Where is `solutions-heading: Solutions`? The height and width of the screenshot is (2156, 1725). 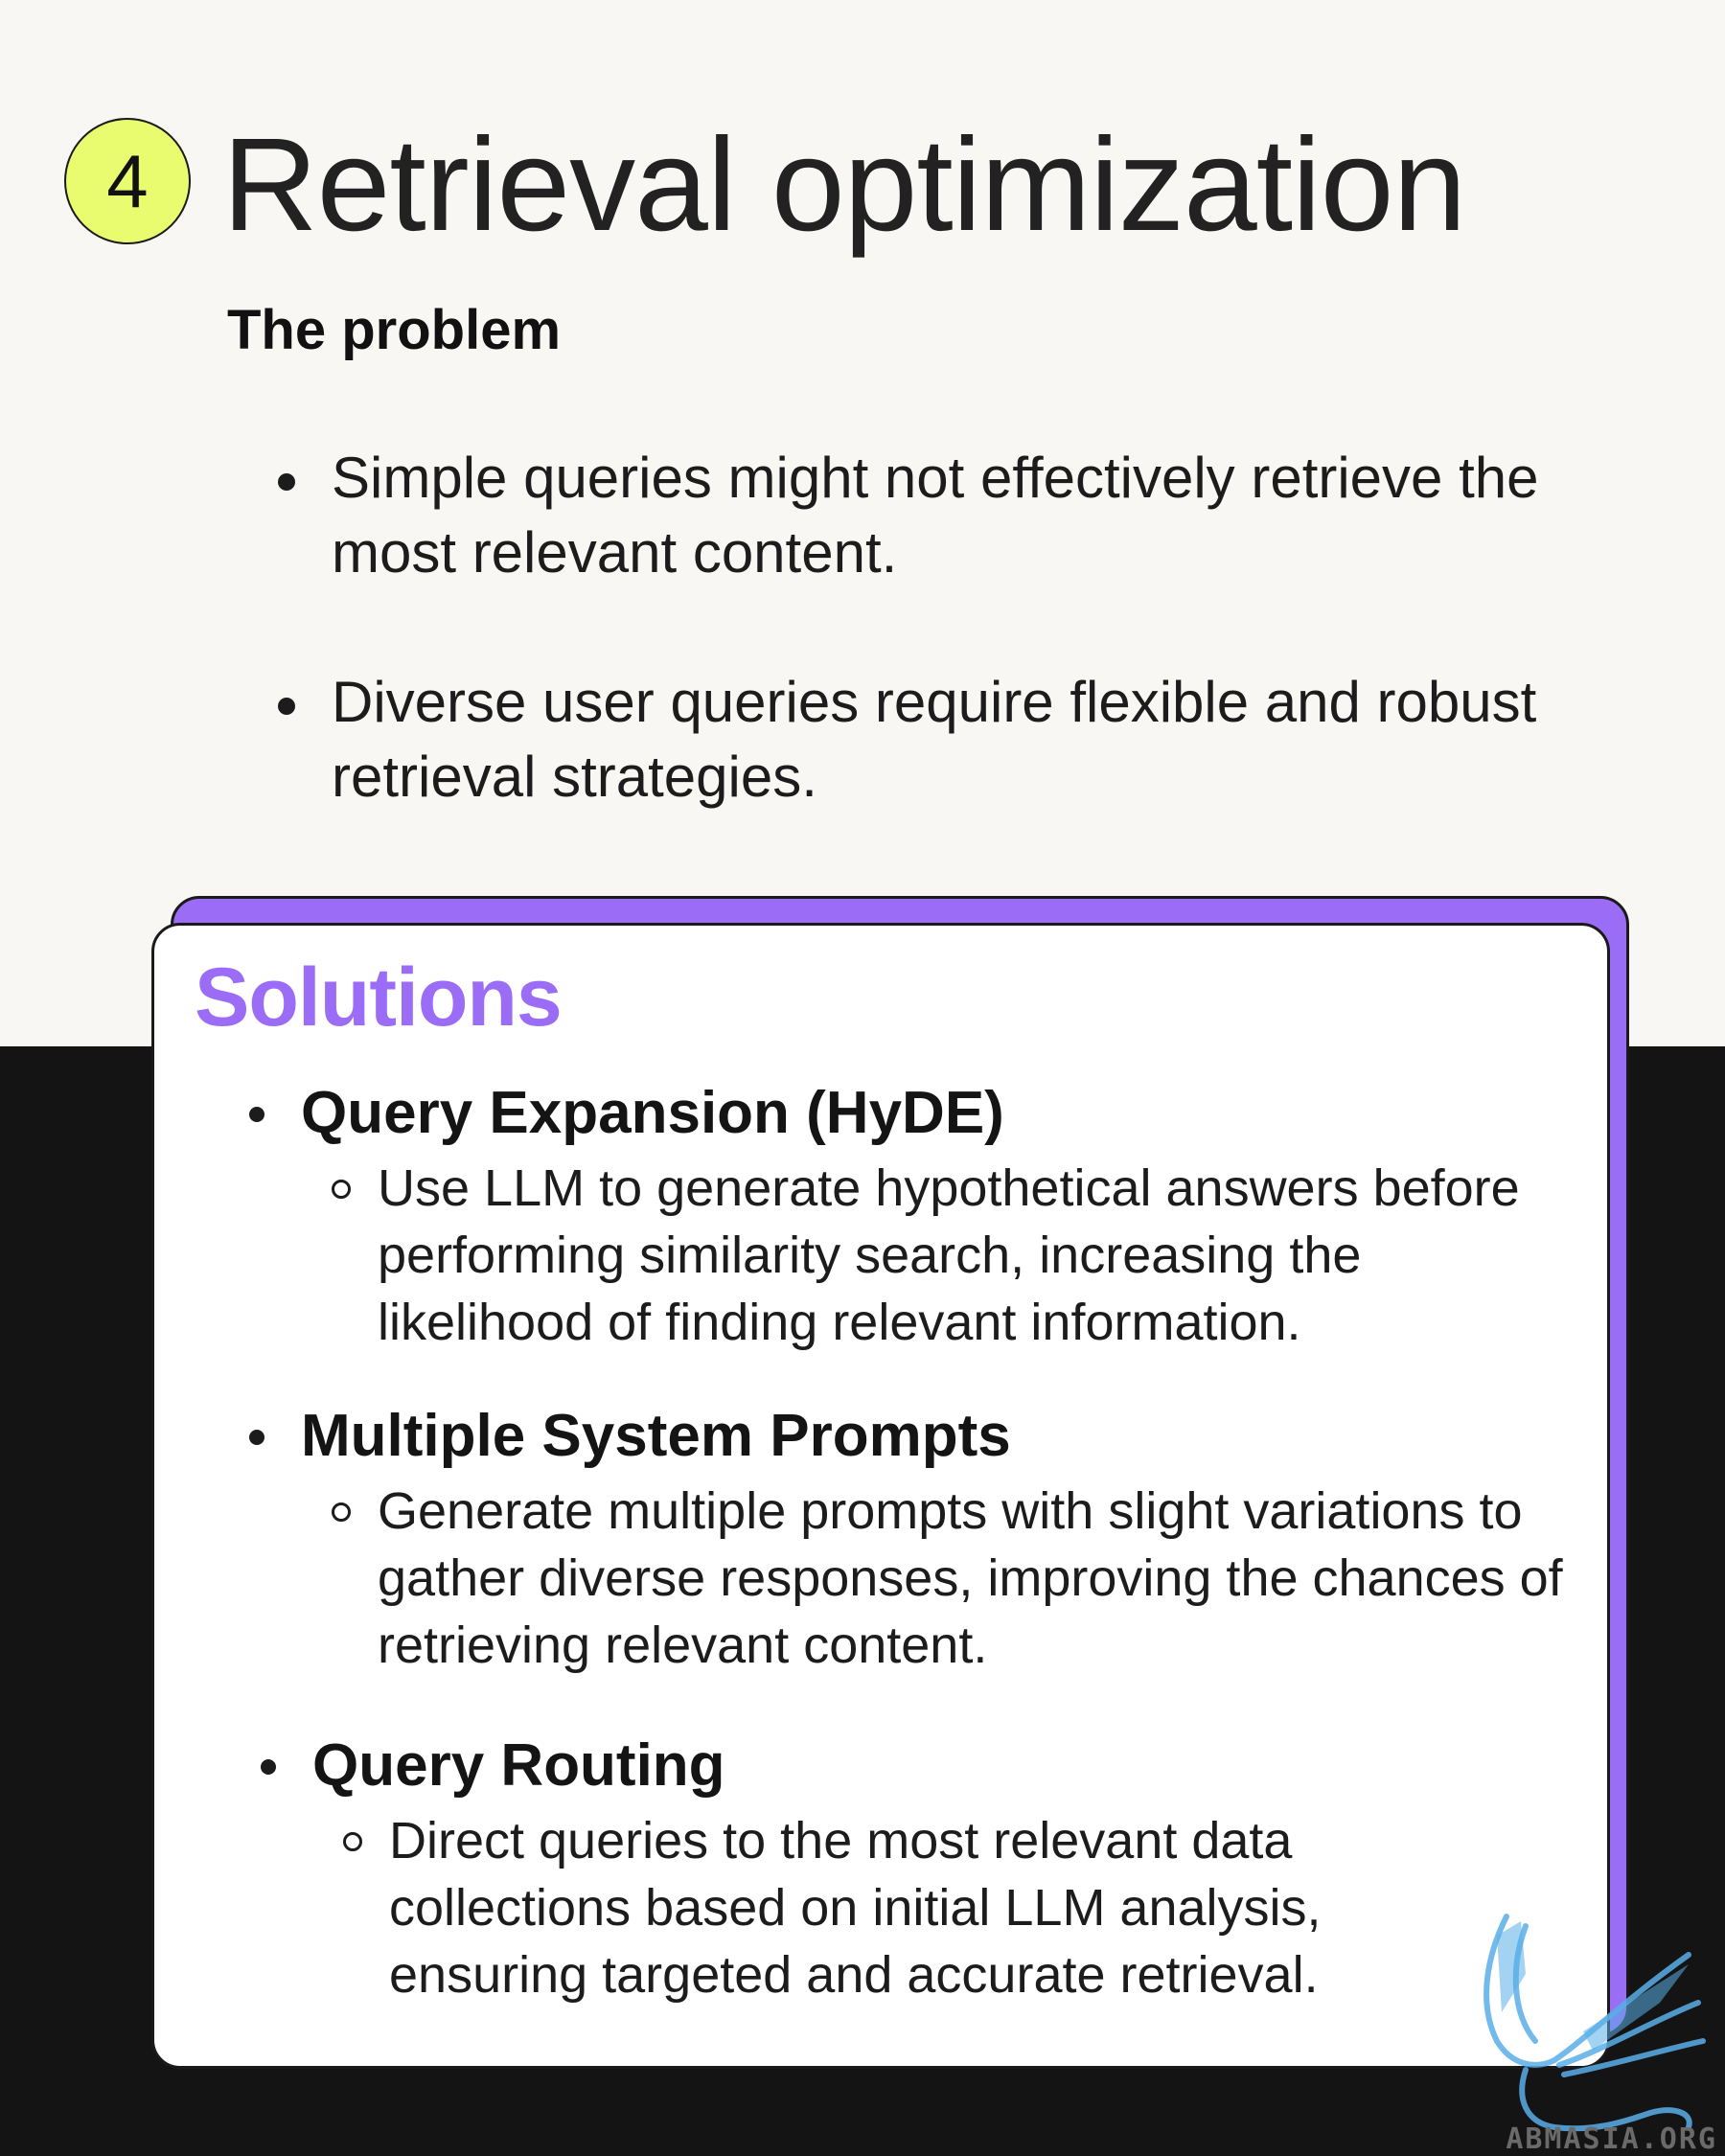
solutions-heading: Solutions is located at coordinates (379, 998).